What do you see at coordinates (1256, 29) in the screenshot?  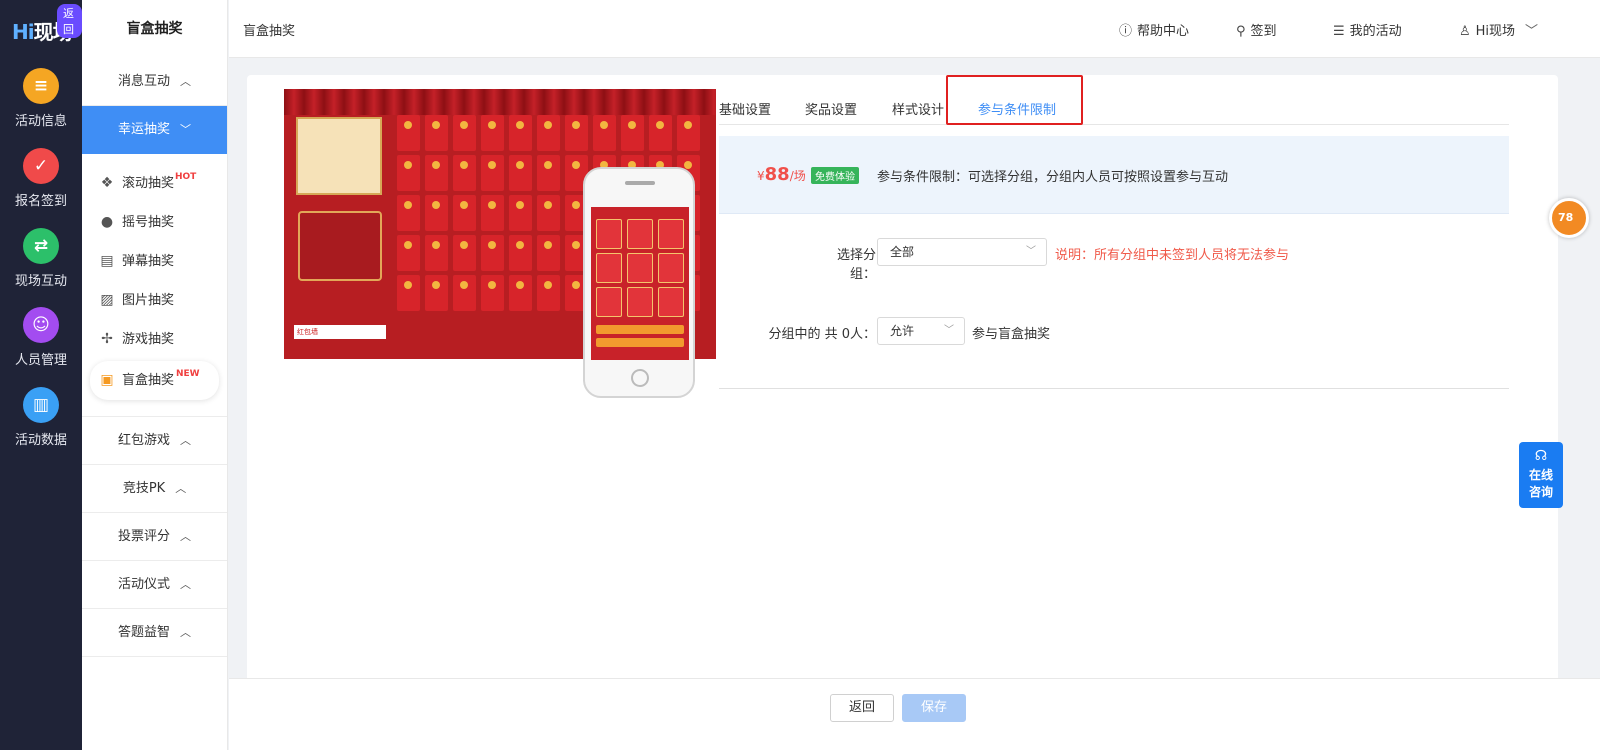 I see `signin-link: ⚲ 签到` at bounding box center [1256, 29].